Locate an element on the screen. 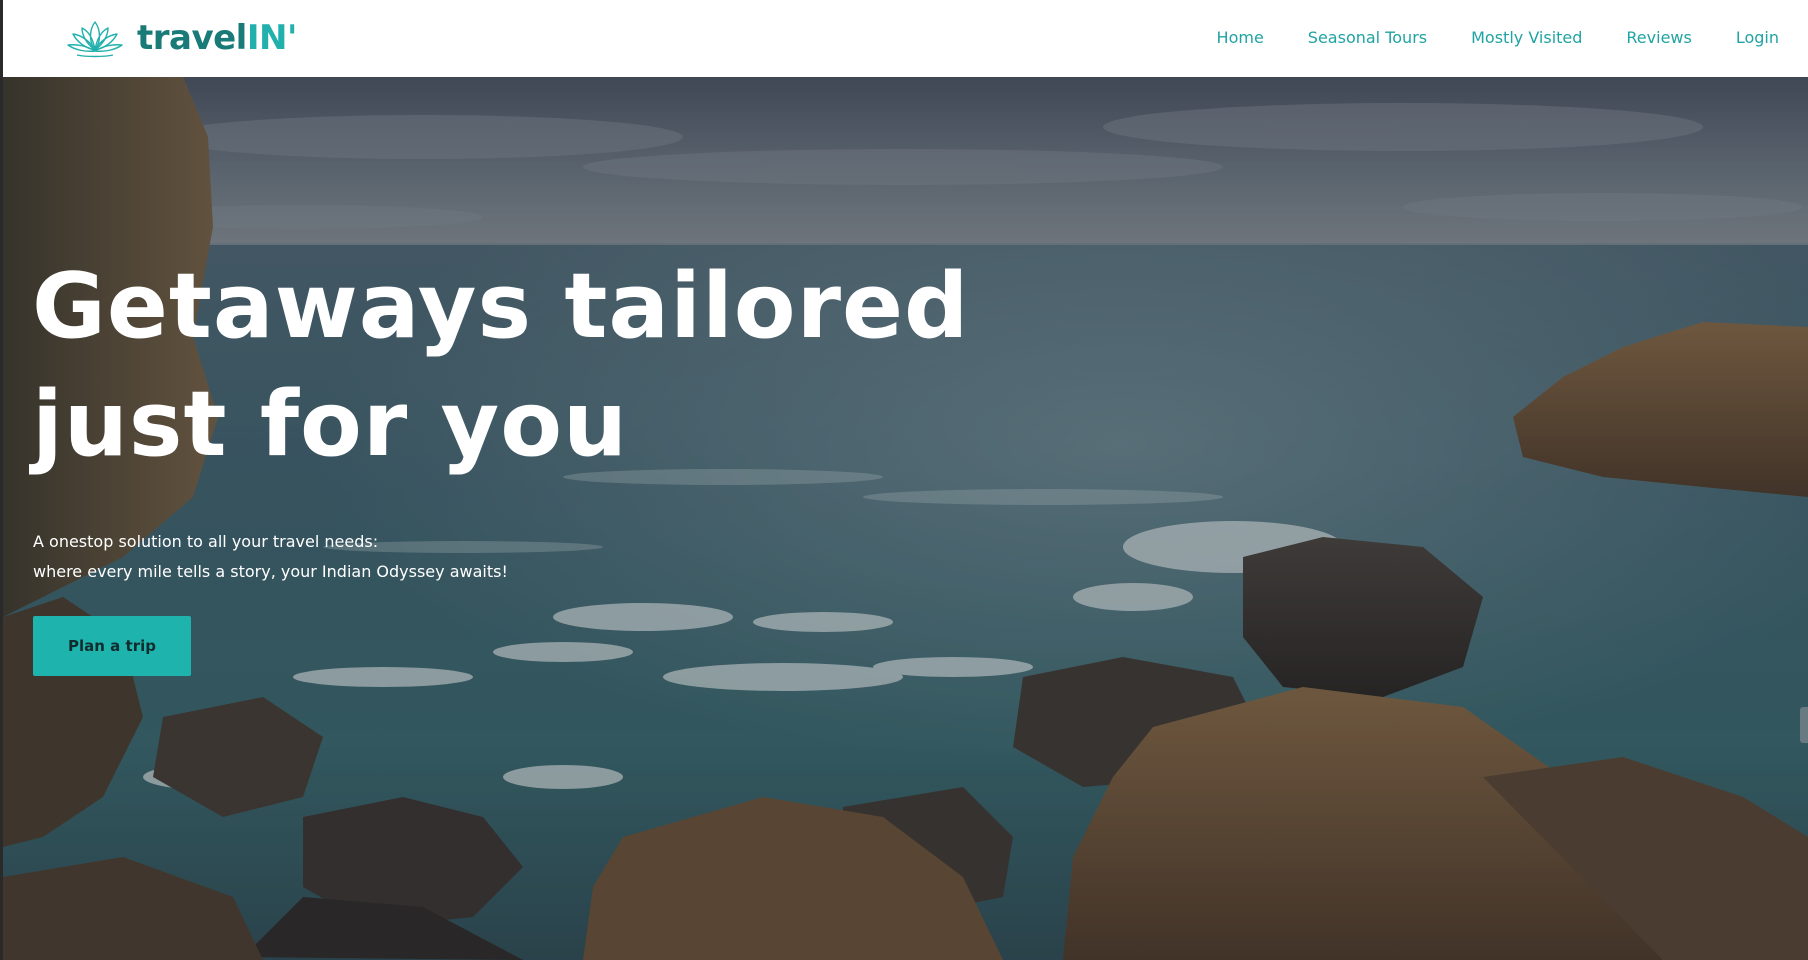  nav-item-seasonal-tours: Seasonal Tours is located at coordinates (1367, 37).